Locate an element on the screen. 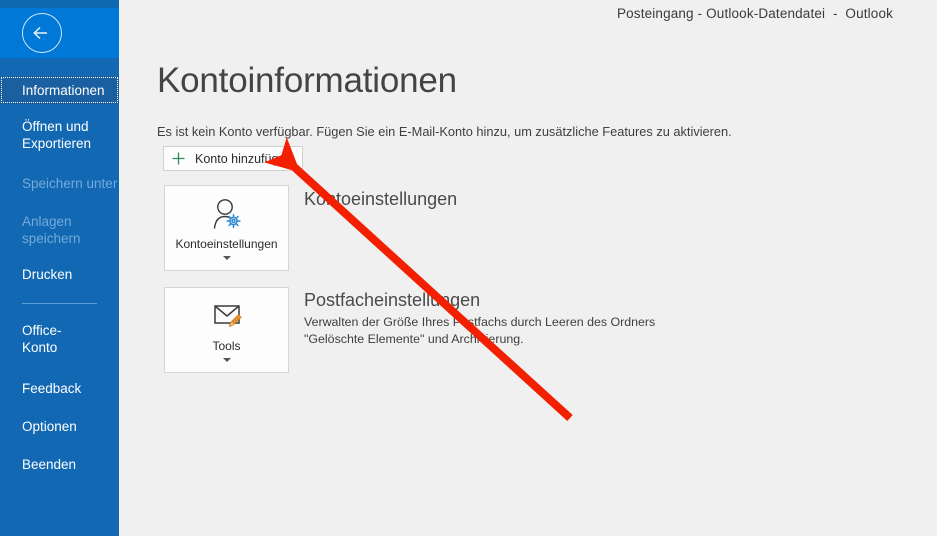 This screenshot has height=536, width=937. back-arrow-icon is located at coordinates (42, 33).